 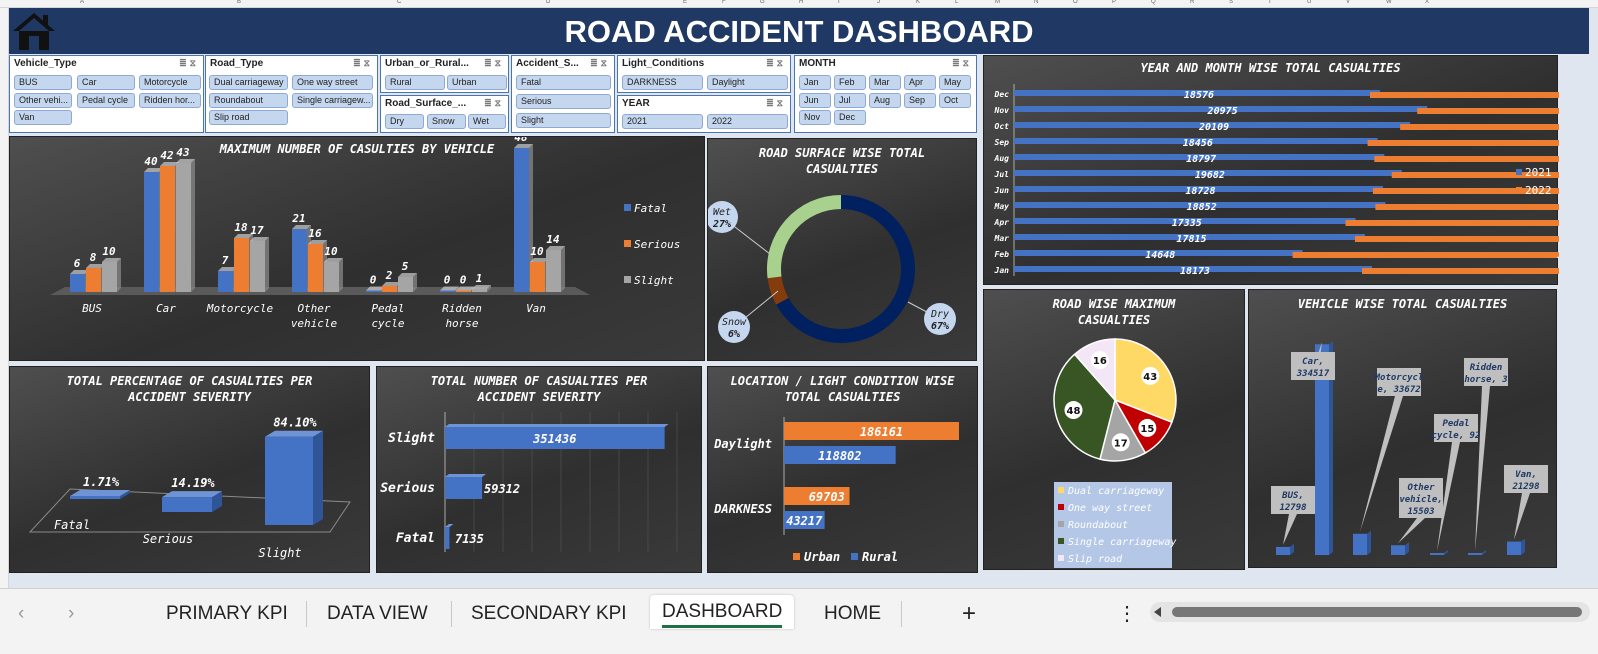 I want to click on slicer-item: Jan, so click(x=815, y=82).